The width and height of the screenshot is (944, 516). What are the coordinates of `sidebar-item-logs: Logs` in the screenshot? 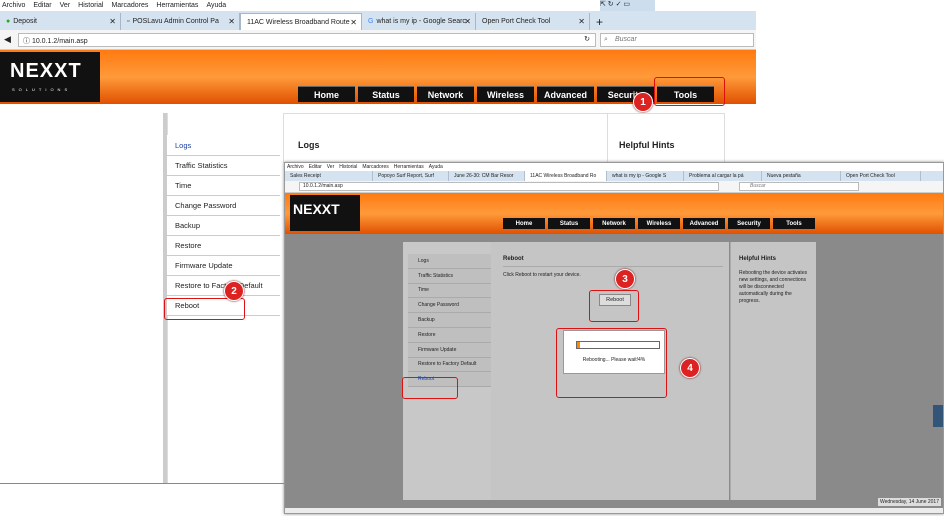 It's located at (223, 145).